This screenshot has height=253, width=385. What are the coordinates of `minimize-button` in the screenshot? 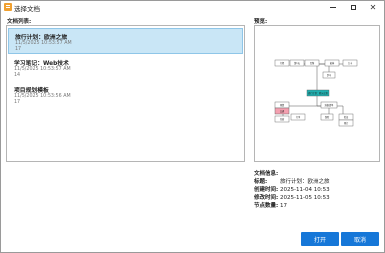 It's located at (333, 7).